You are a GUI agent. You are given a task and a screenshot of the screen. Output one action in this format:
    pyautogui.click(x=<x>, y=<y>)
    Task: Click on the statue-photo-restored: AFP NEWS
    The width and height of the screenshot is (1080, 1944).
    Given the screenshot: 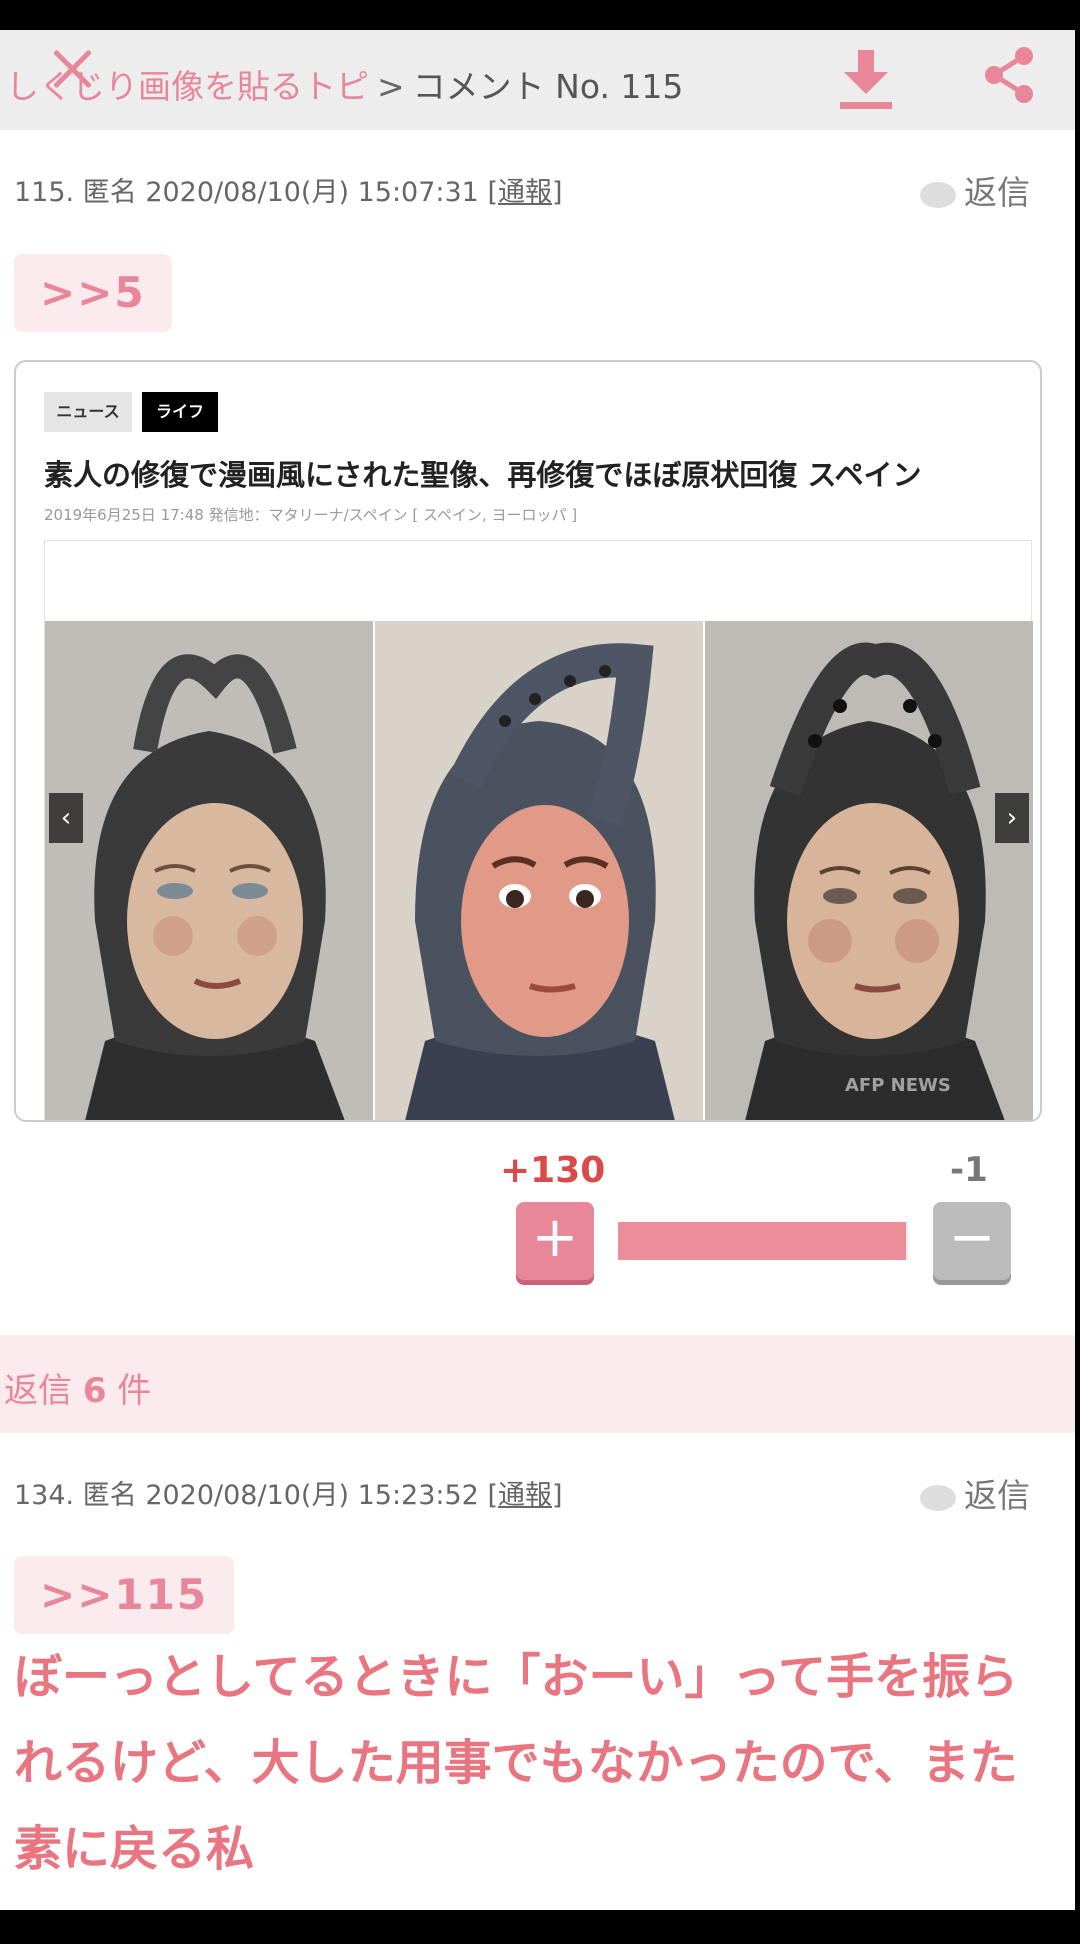 What is the action you would take?
    pyautogui.click(x=869, y=870)
    